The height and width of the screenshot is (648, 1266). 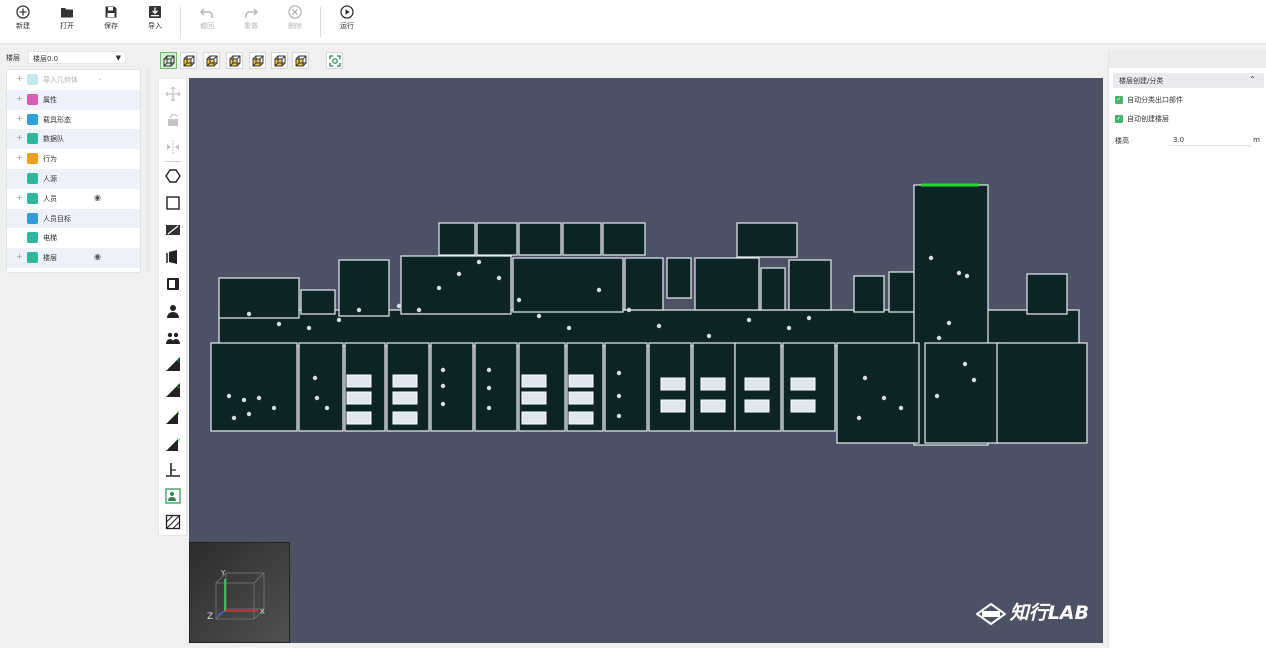 What do you see at coordinates (73, 199) in the screenshot?
I see `tree-item: + 人员 ◉` at bounding box center [73, 199].